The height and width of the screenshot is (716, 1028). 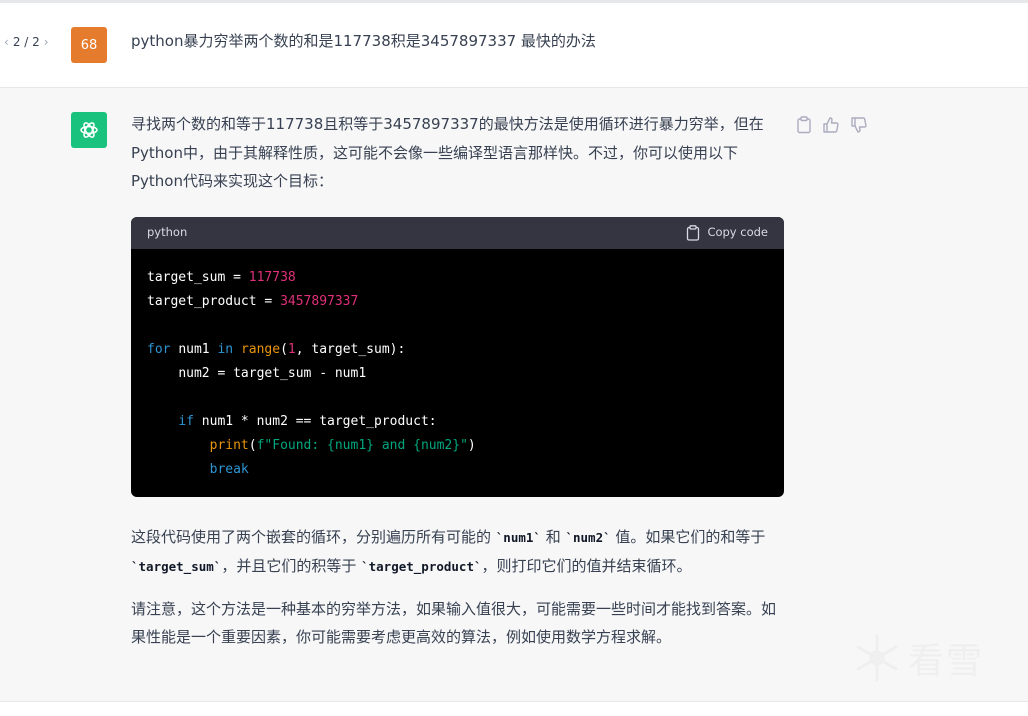 I want to click on clipboard-icon, so click(x=693, y=232).